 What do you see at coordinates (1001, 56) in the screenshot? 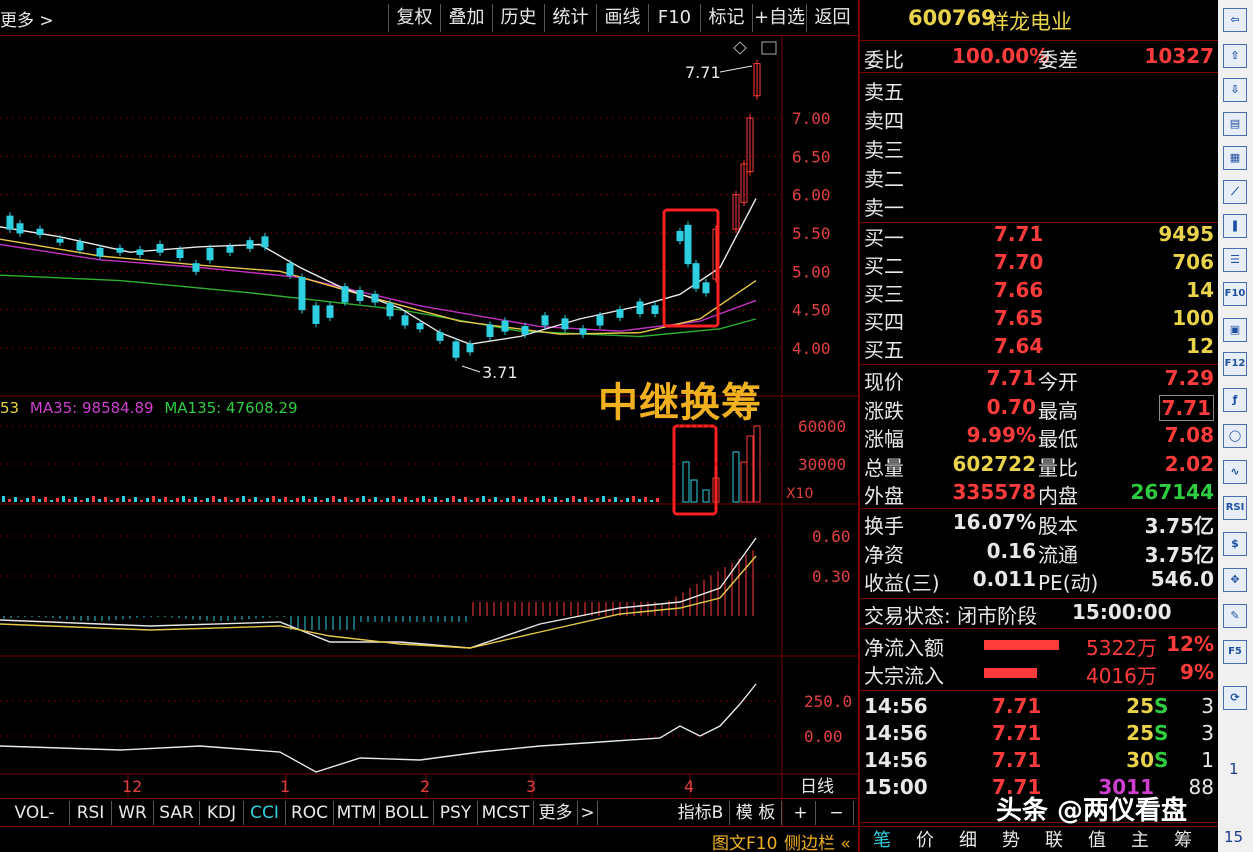
I see `weibi-value: 100.00%` at bounding box center [1001, 56].